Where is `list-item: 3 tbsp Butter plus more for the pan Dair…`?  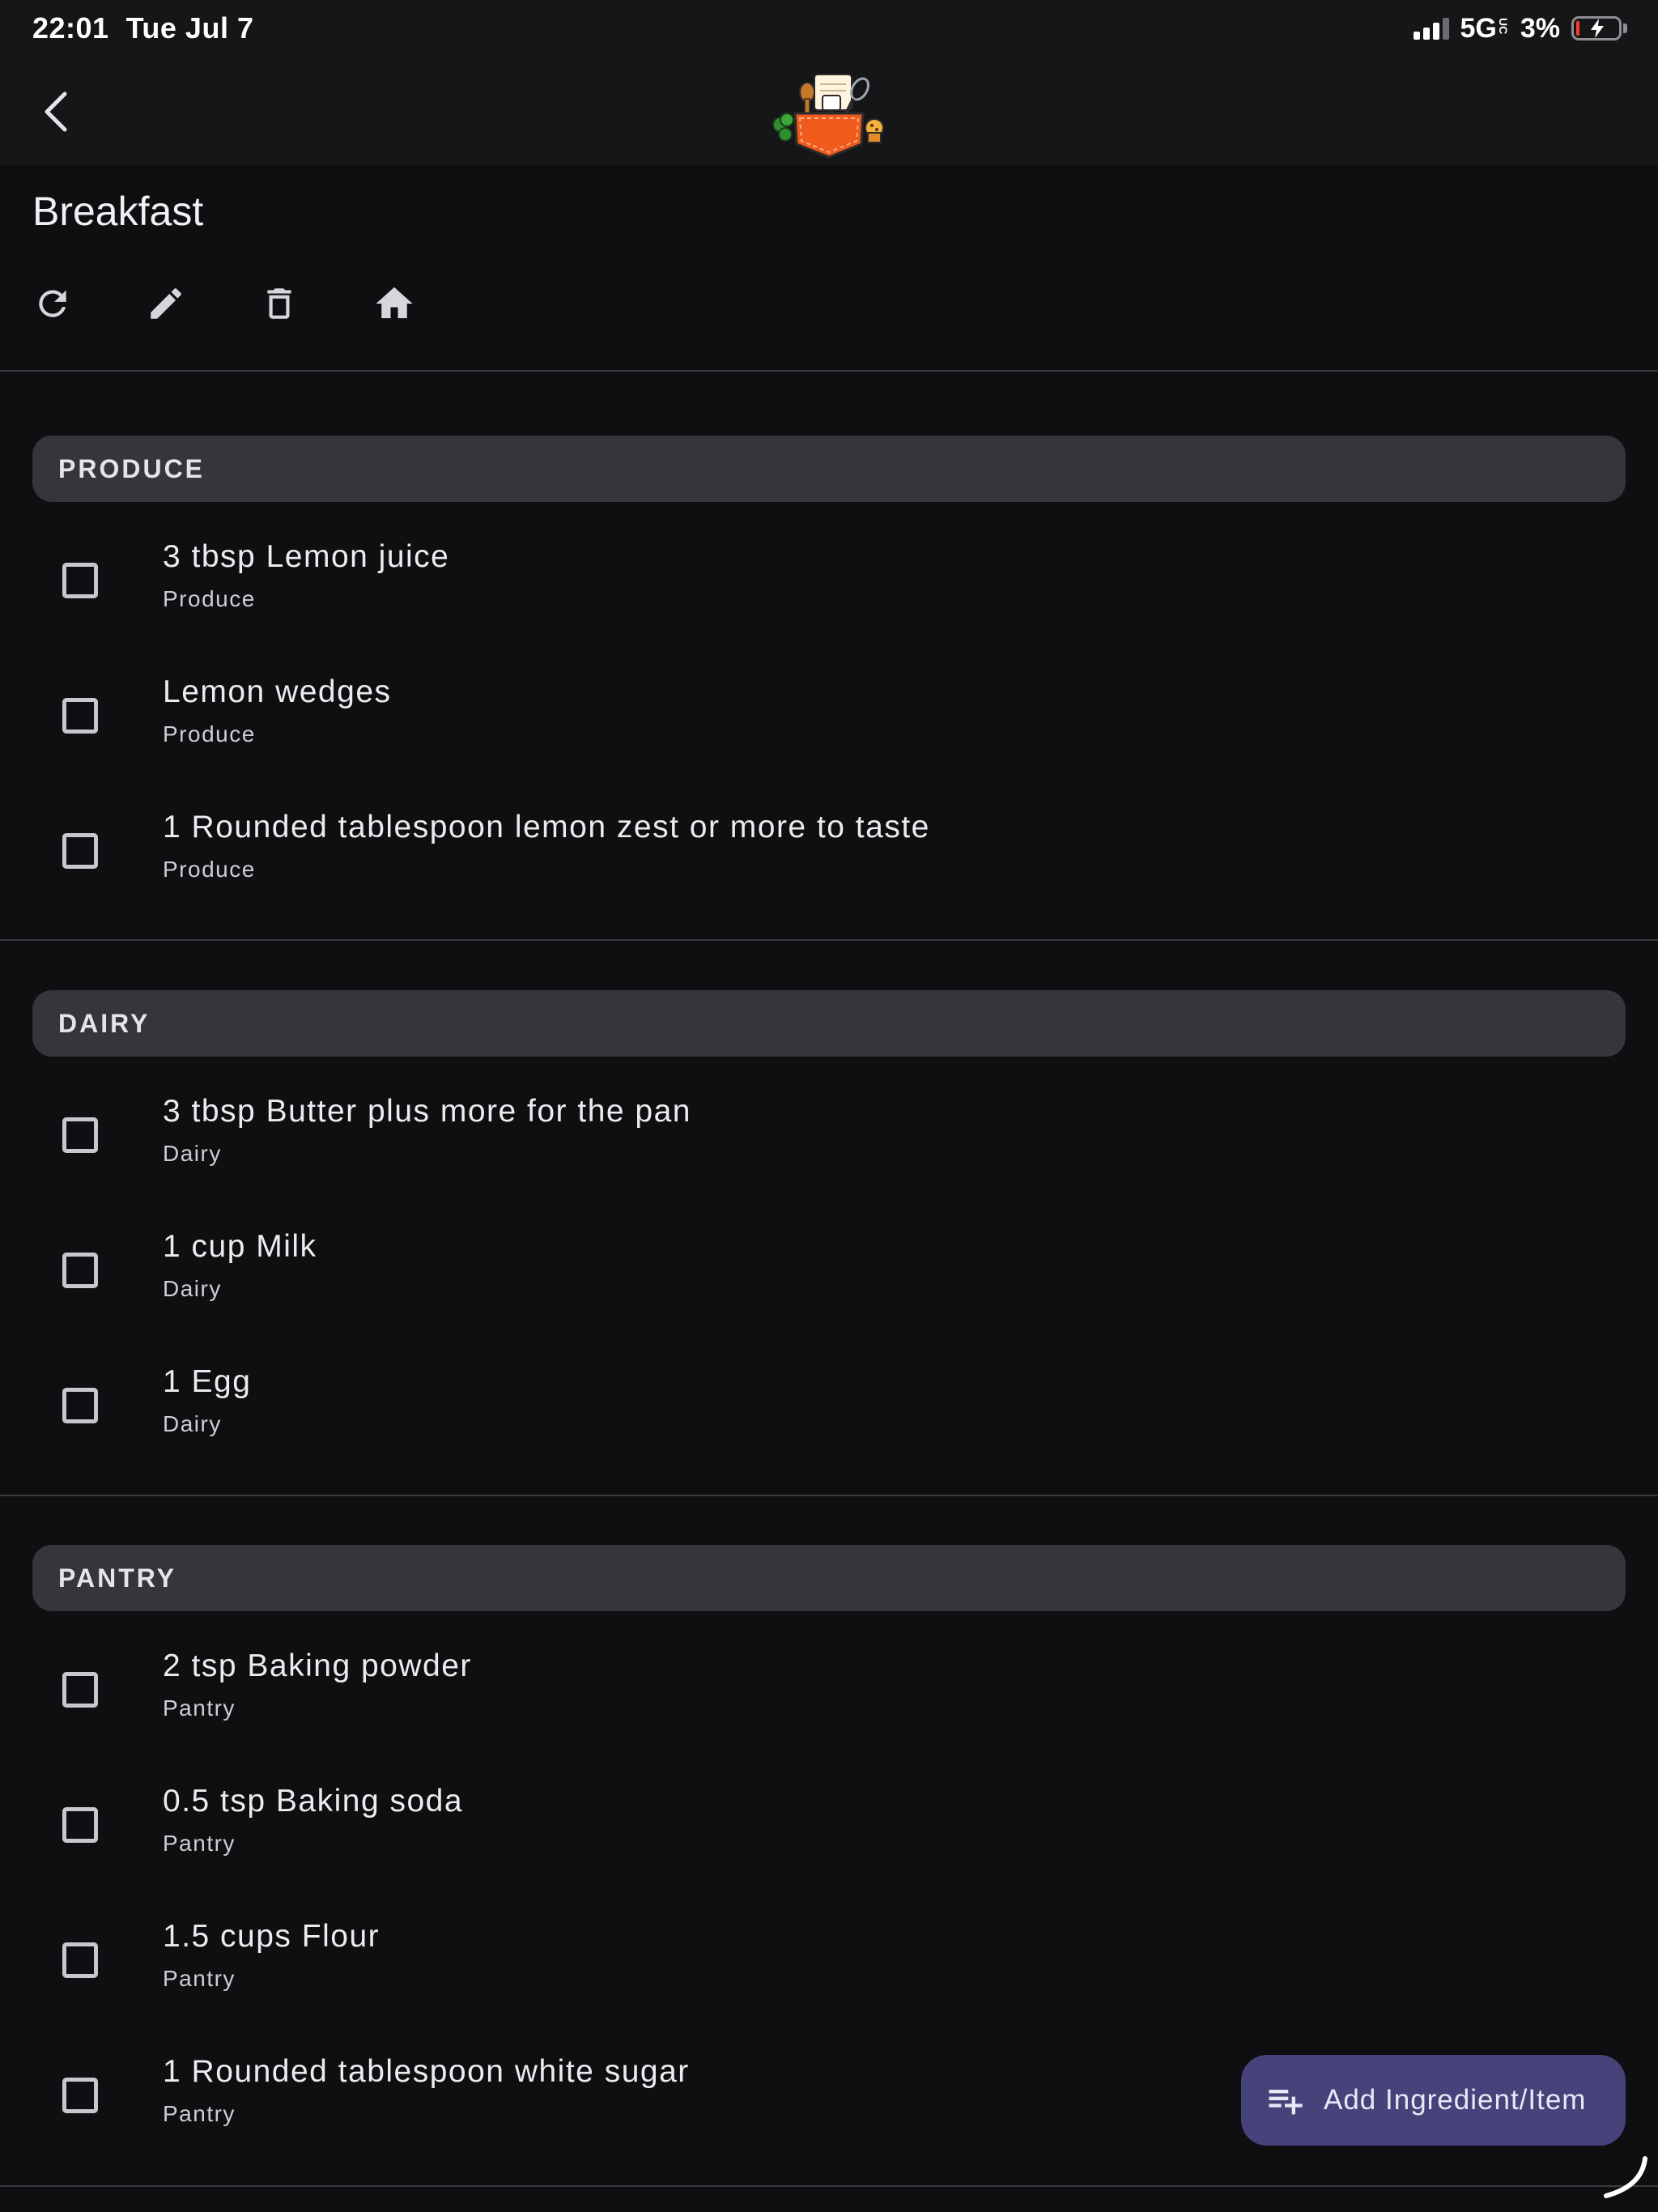 list-item: 3 tbsp Butter plus more for the pan Dair… is located at coordinates (829, 1135).